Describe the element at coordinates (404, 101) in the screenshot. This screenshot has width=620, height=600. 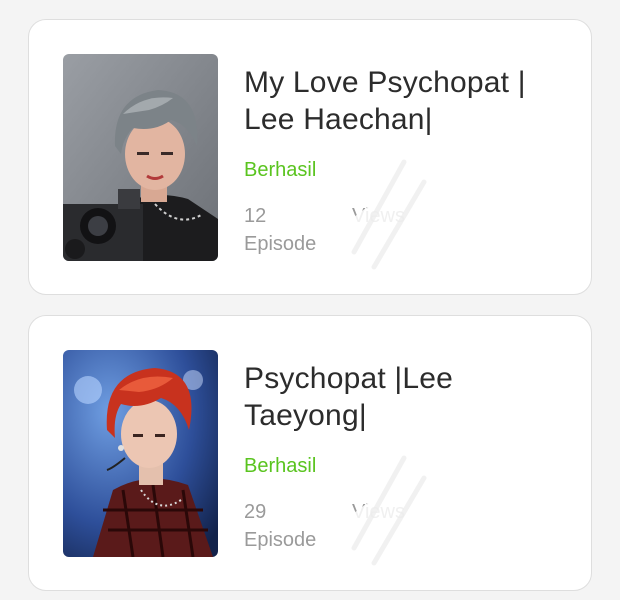
I see `story-title: My Love Psychopat | Lee Haechan|` at that location.